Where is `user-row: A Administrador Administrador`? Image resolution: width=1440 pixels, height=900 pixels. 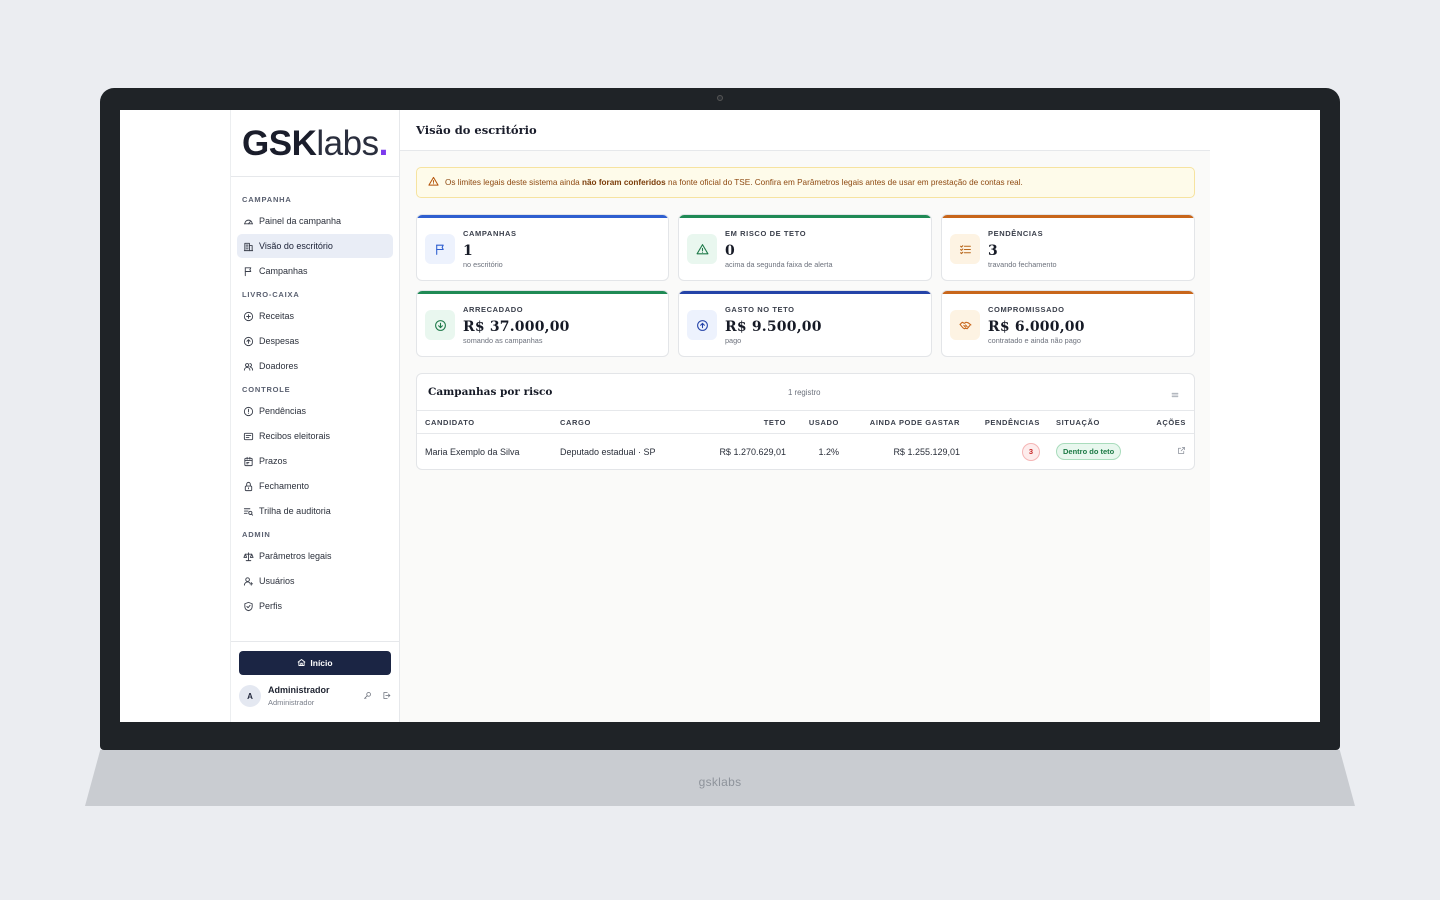
user-row: A Administrador Administrador is located at coordinates (315, 696).